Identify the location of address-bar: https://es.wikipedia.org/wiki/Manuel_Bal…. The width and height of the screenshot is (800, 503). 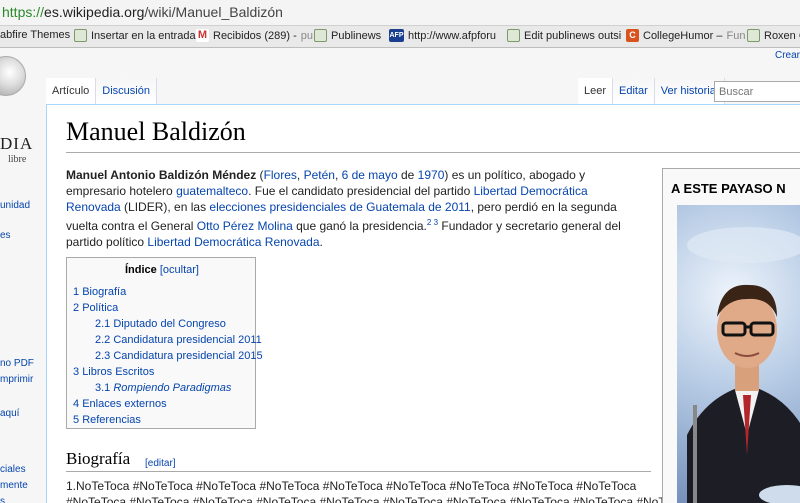
(400, 13).